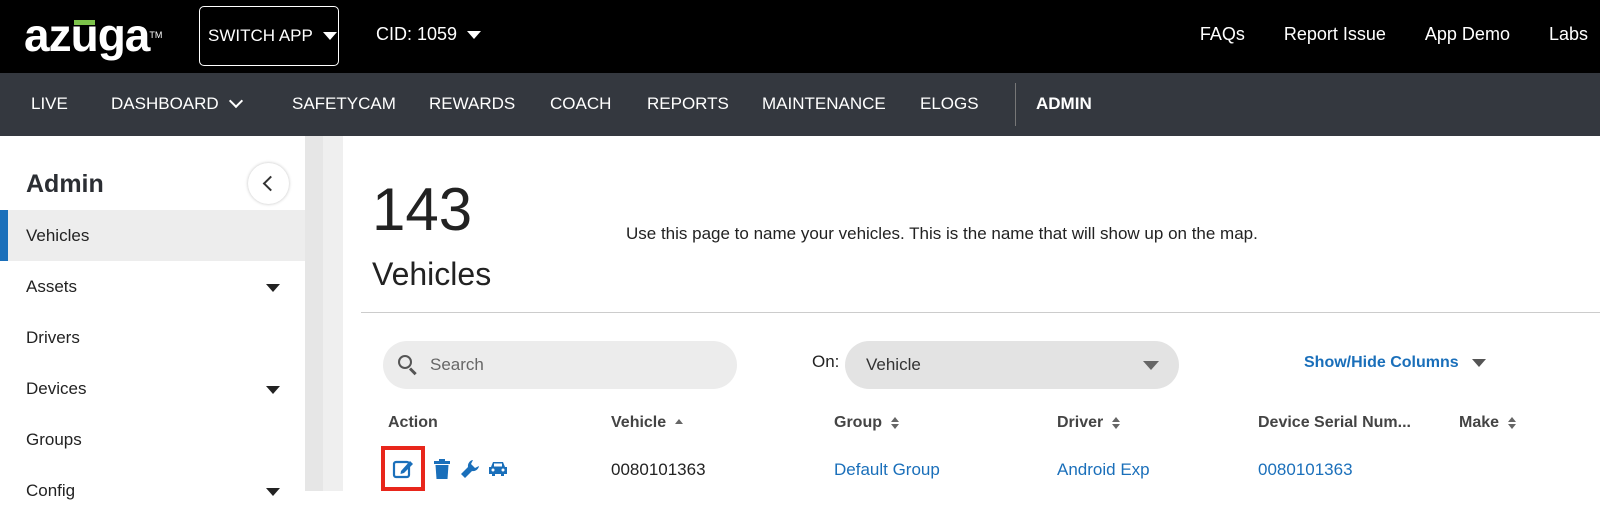 Image resolution: width=1600 pixels, height=516 pixels. Describe the element at coordinates (408, 365) in the screenshot. I see `search-icon` at that location.